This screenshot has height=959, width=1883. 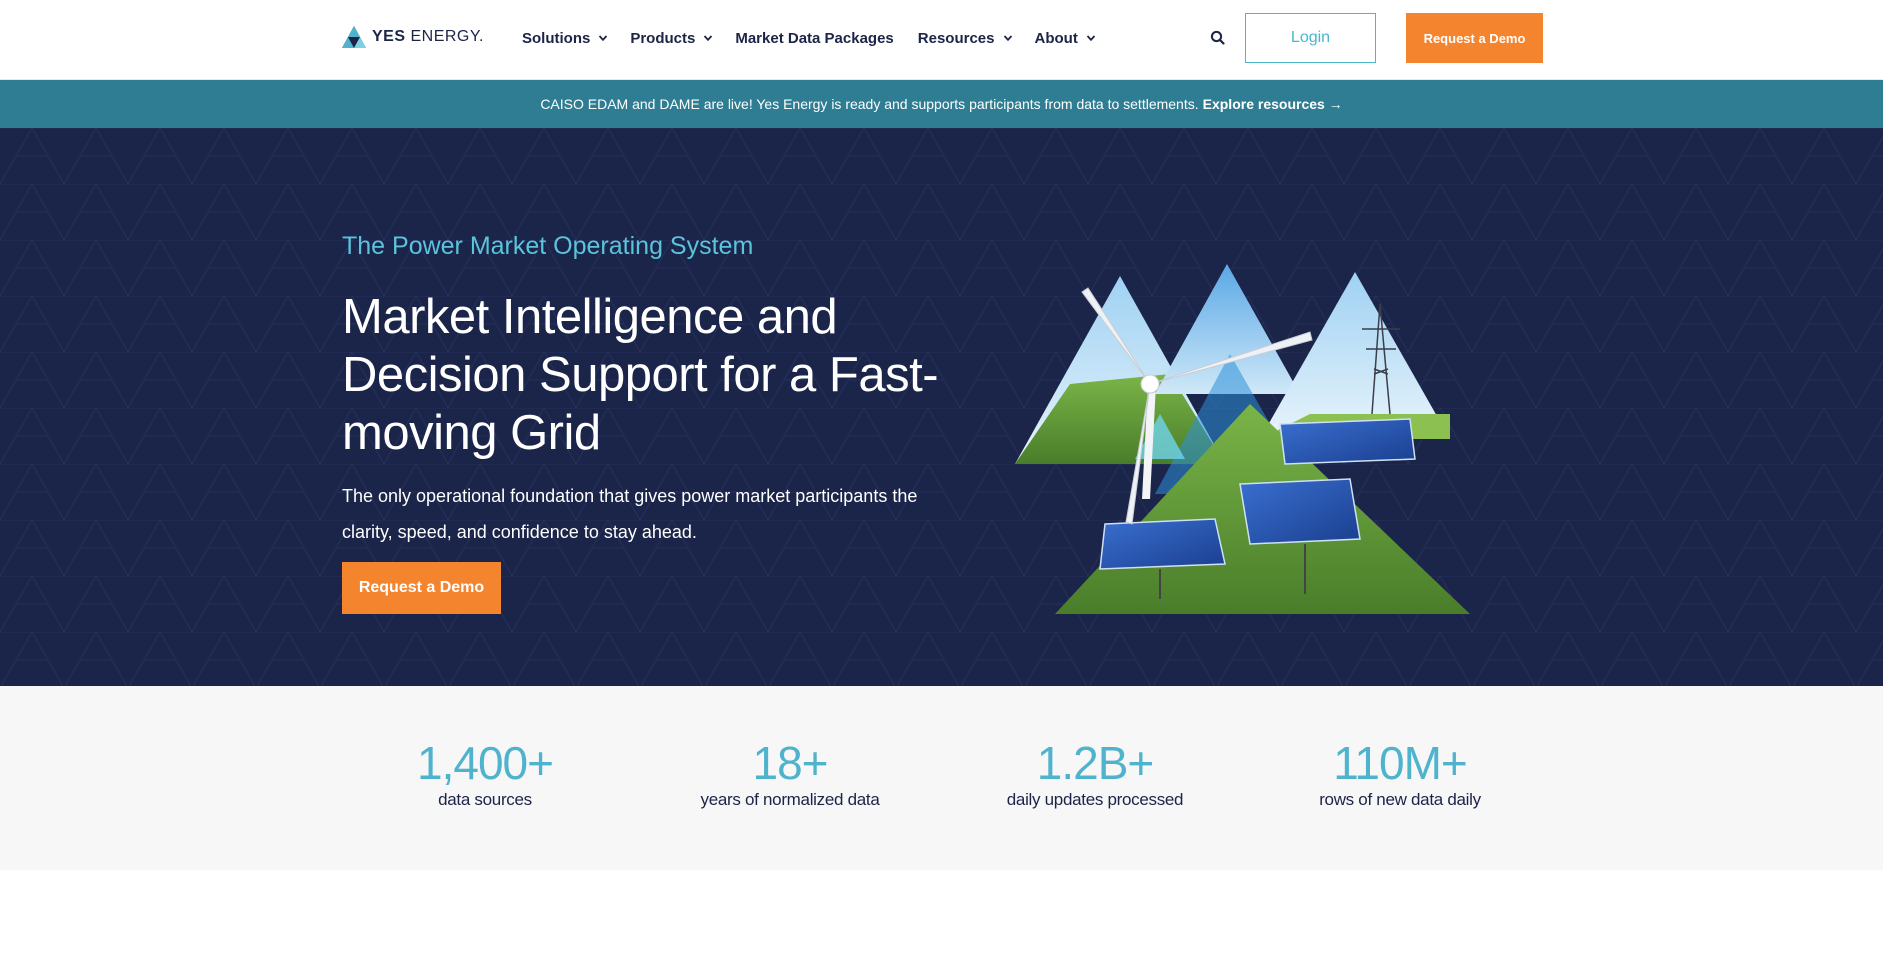 I want to click on stat-value: 110M+, so click(x=1400, y=763).